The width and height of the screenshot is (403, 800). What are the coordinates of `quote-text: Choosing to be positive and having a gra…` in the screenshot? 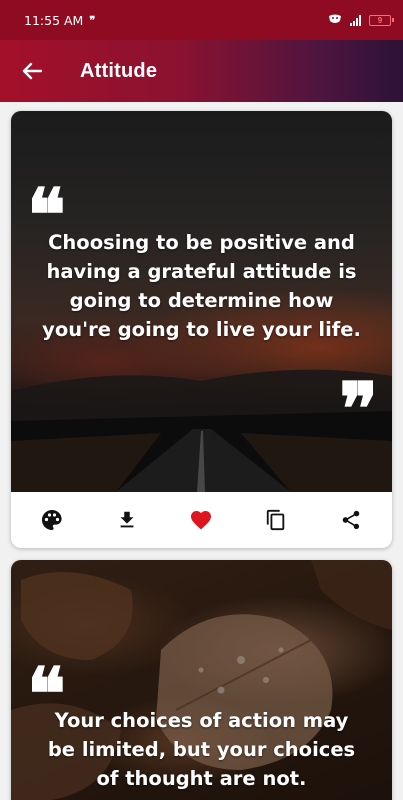 It's located at (201, 286).